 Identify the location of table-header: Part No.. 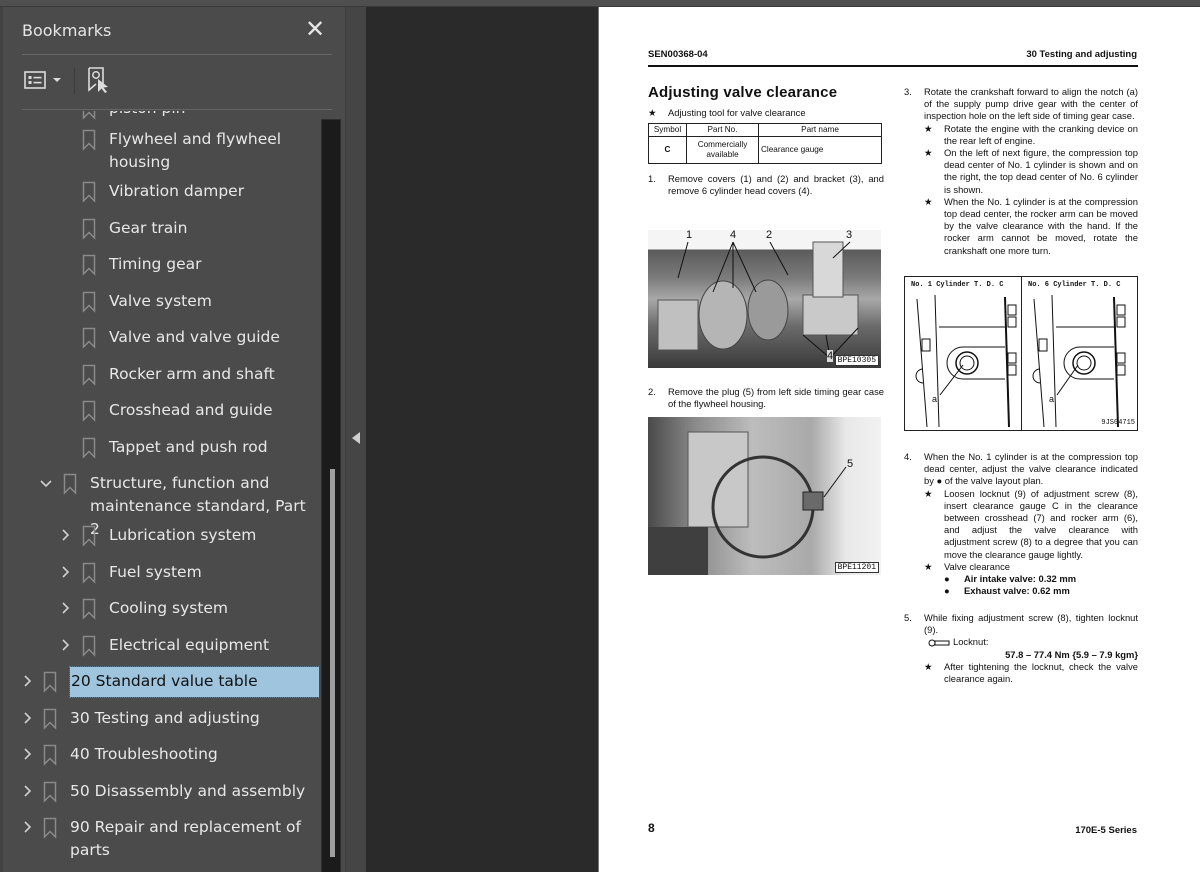
(722, 130).